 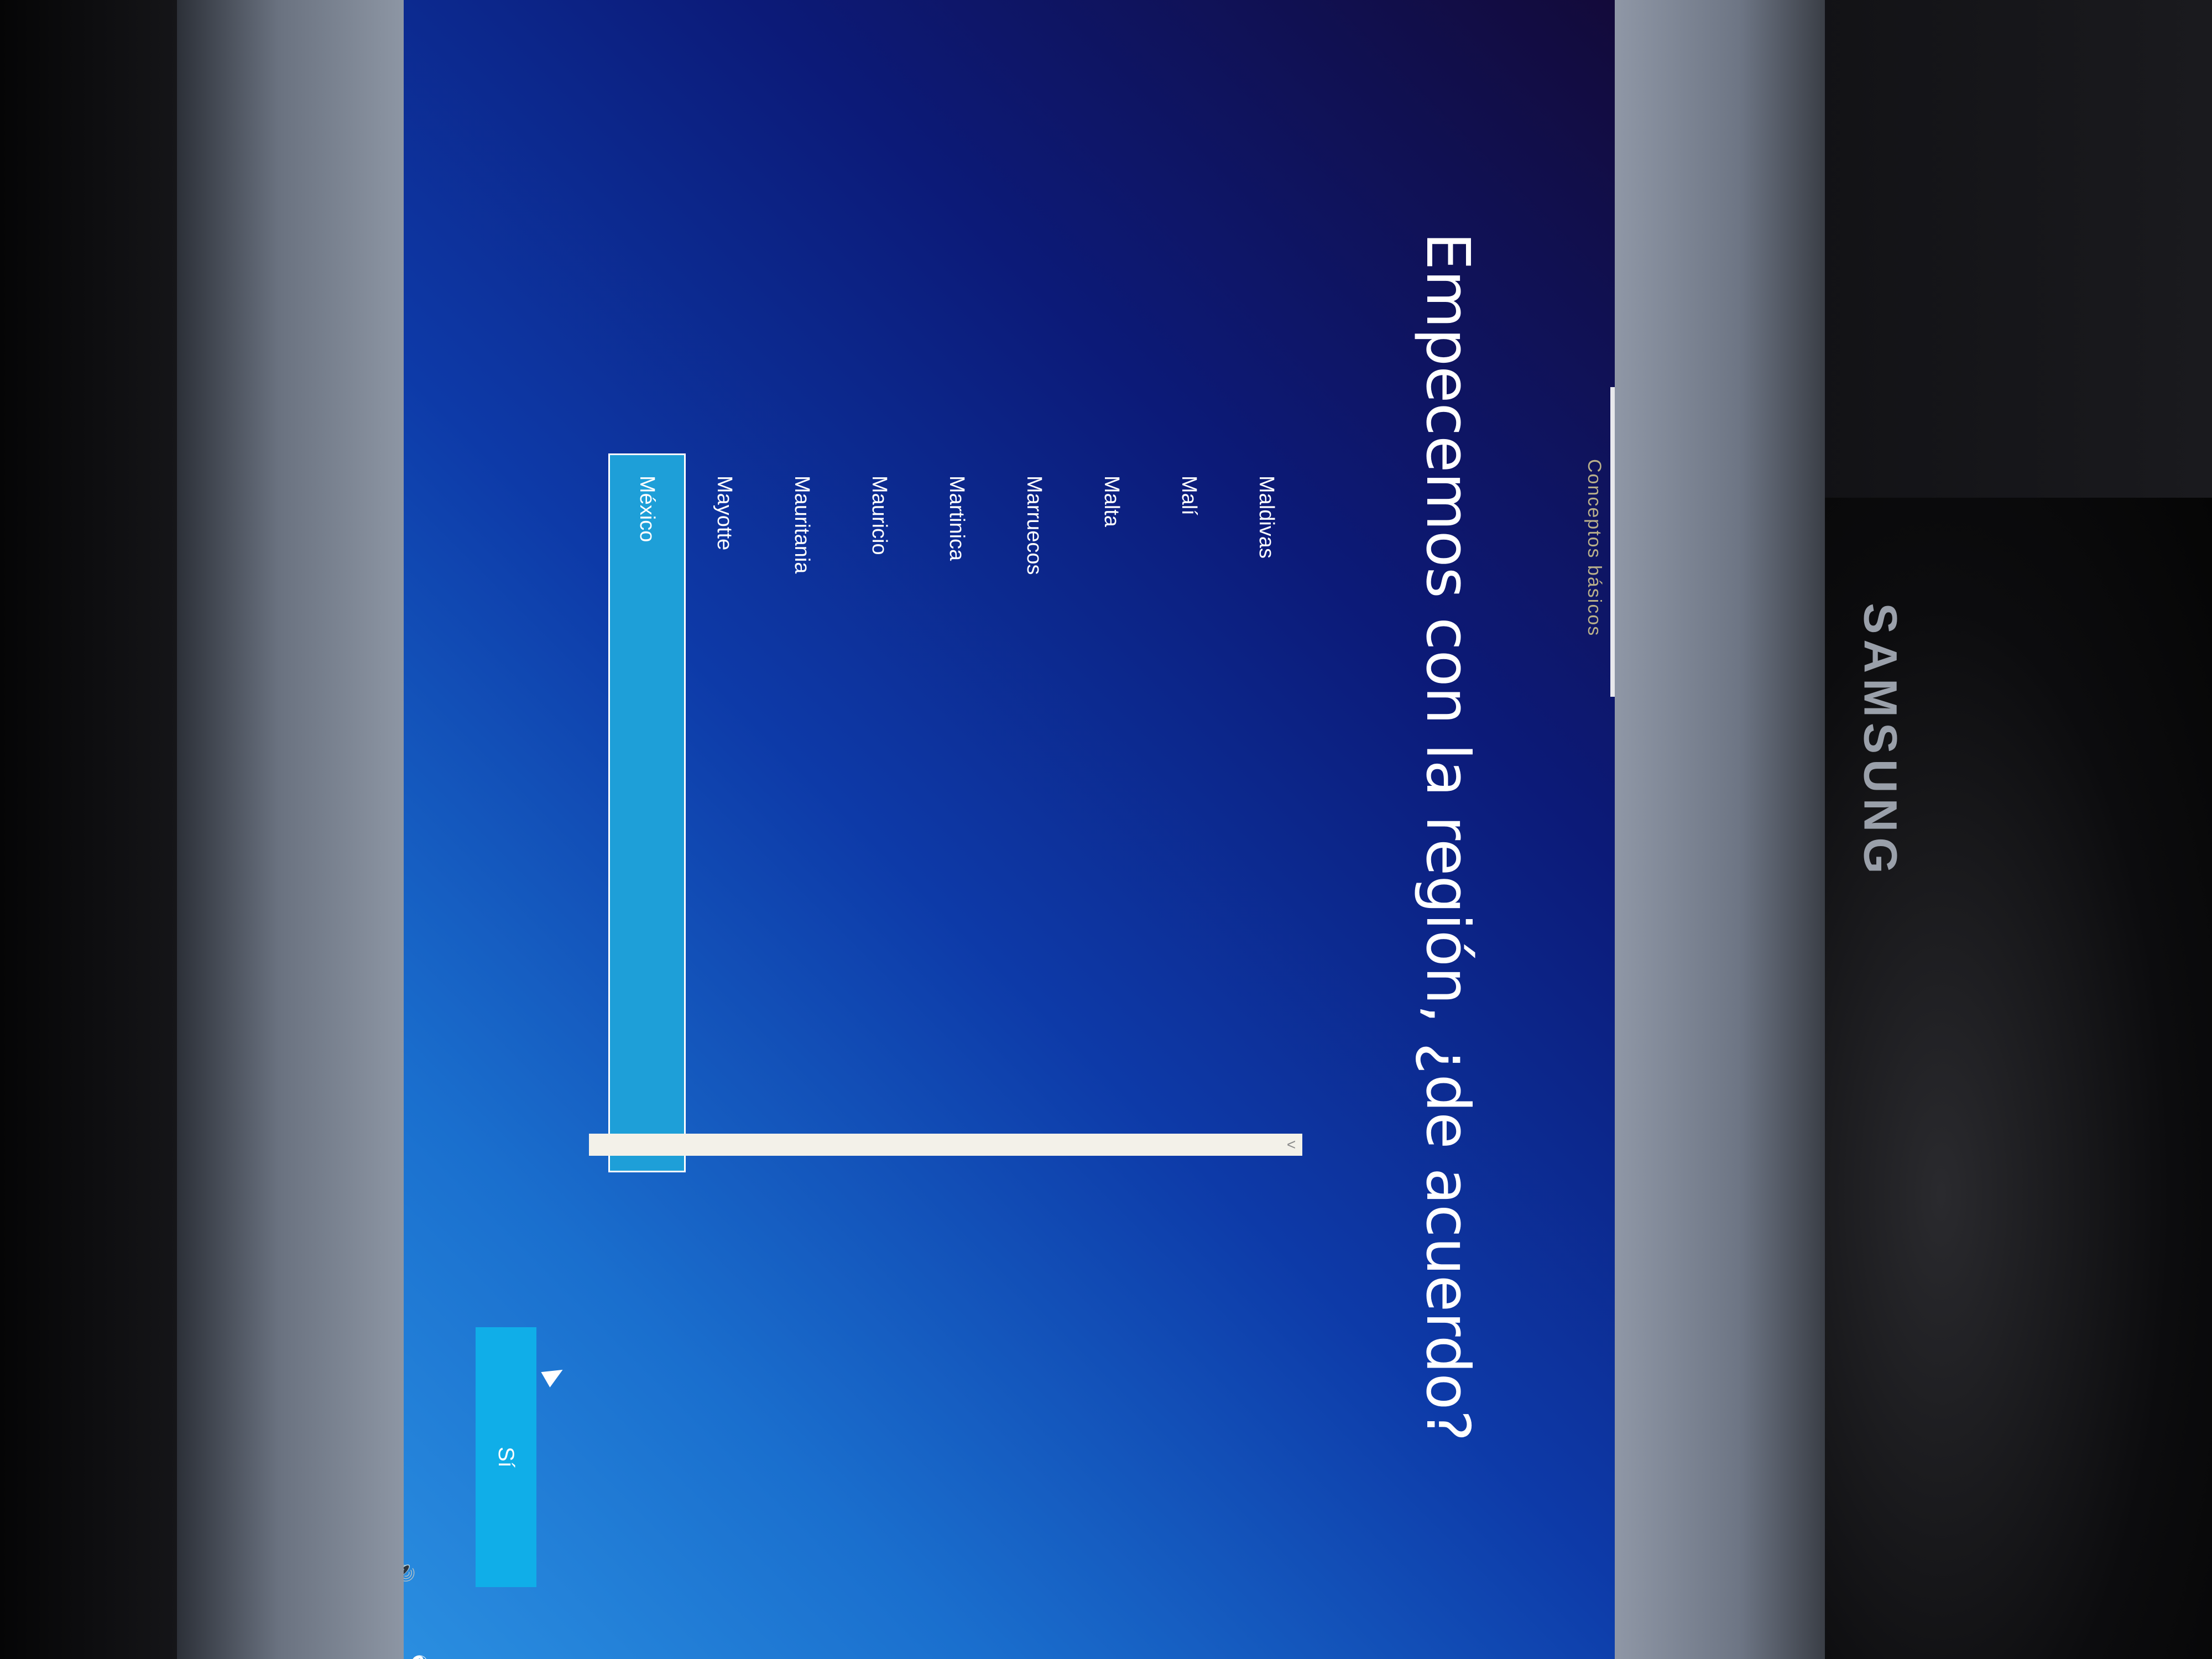 What do you see at coordinates (419, 1656) in the screenshot?
I see `ease-of-access-icon: ☯` at bounding box center [419, 1656].